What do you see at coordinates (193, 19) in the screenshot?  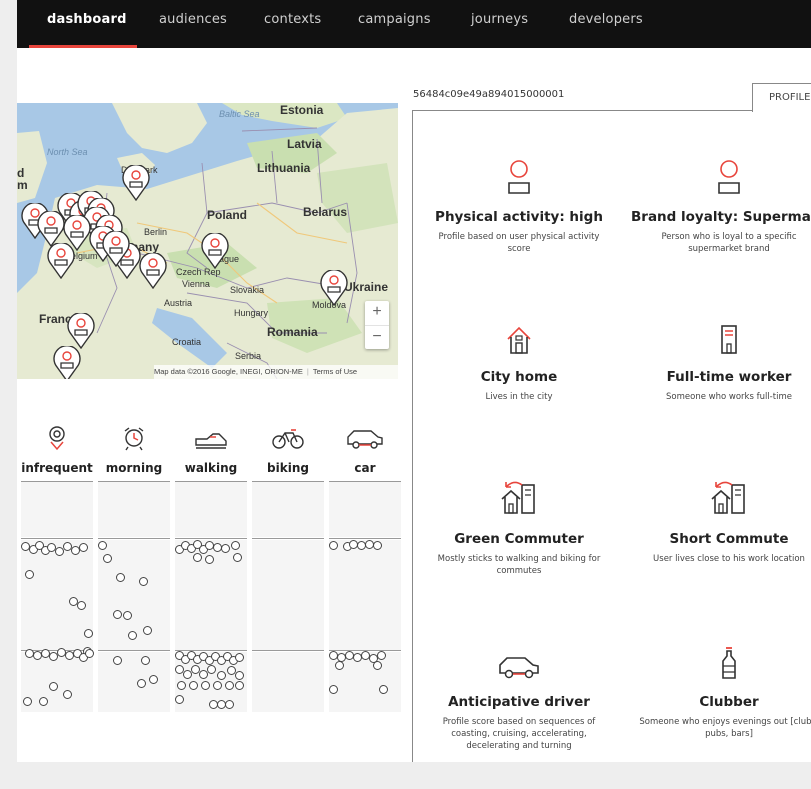 I see `nav-audiences: audiences` at bounding box center [193, 19].